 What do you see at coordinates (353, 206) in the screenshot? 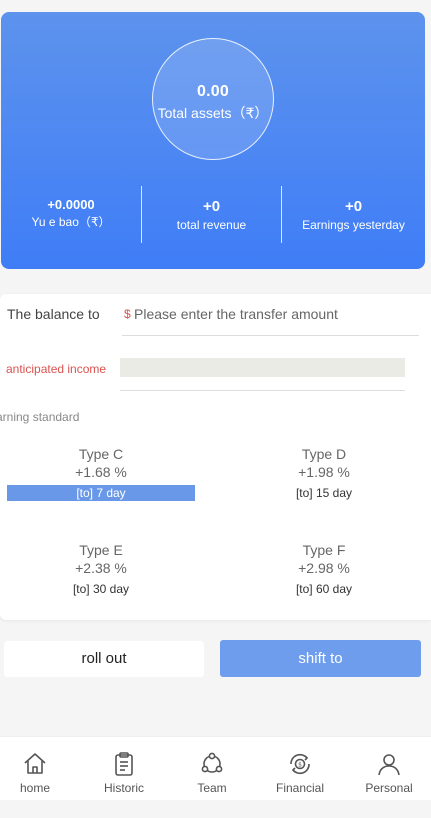
I see `earnings-yesterday-value: +0` at bounding box center [353, 206].